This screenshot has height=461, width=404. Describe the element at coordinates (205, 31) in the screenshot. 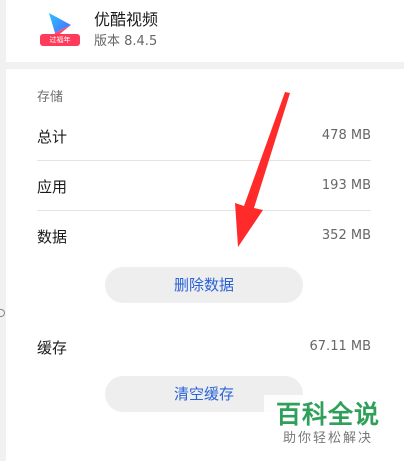

I see `app-header: 过福年 优酷视频 版本 8.4.5` at that location.